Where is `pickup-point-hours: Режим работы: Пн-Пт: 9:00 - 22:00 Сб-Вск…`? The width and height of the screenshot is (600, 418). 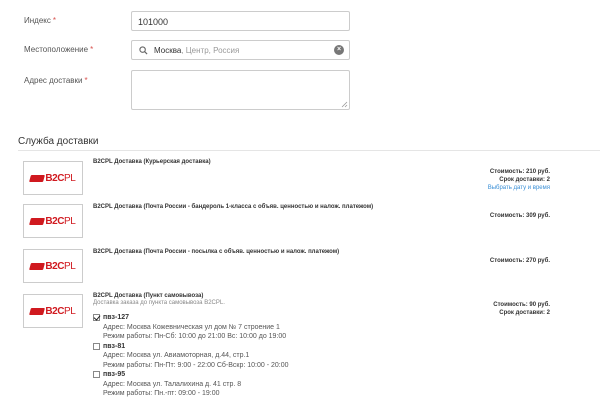
pickup-point-hours: Режим работы: Пн-Пт: 9:00 - 22:00 Сб-Вск… is located at coordinates (196, 365).